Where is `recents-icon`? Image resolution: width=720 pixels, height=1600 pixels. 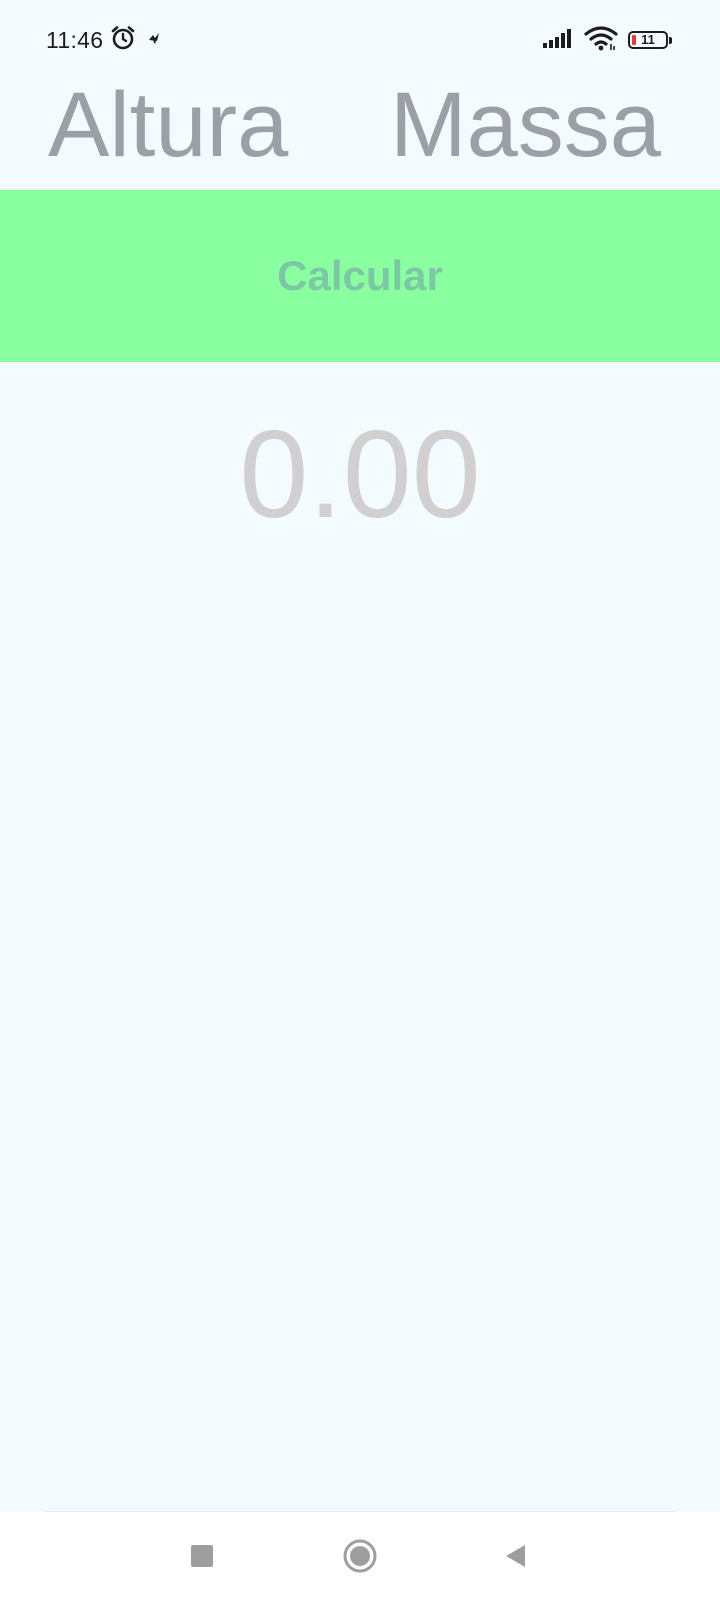
recents-icon is located at coordinates (202, 1558).